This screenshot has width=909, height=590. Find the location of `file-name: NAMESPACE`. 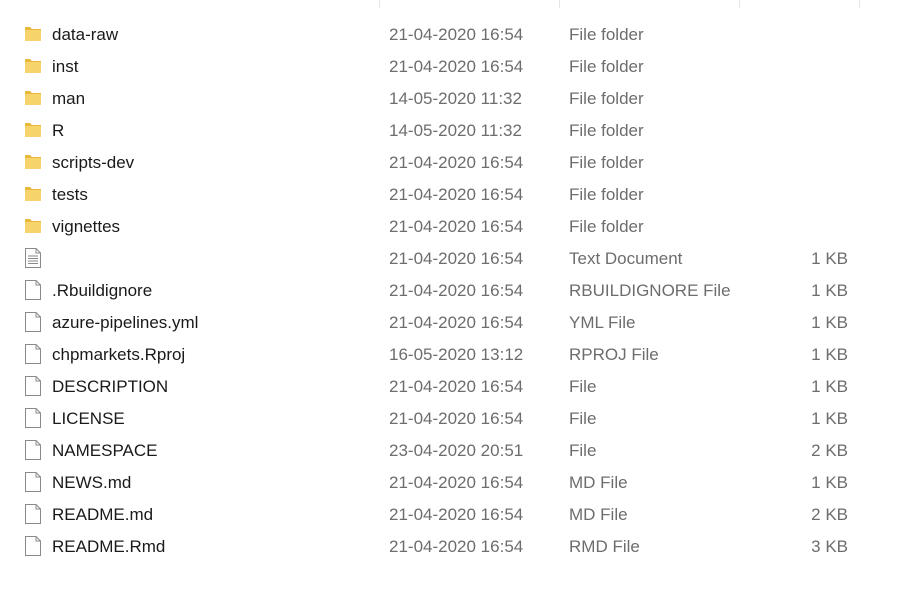

file-name: NAMESPACE is located at coordinates (105, 451).